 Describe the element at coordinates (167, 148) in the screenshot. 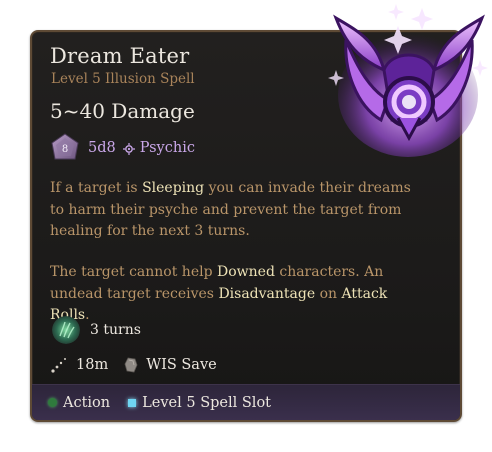

I see `damage-type: Psychic` at that location.